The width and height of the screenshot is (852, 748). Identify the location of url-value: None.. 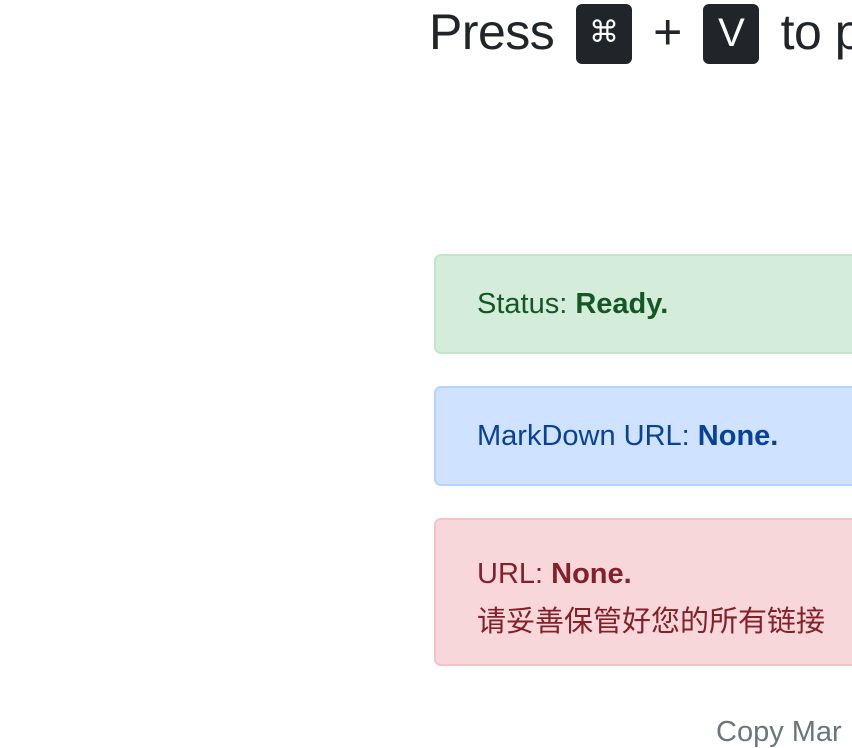
(591, 574).